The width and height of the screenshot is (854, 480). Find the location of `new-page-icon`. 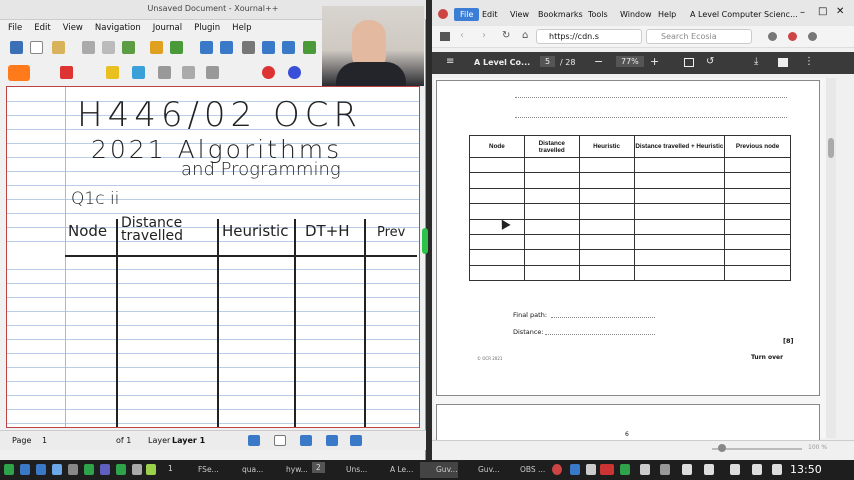

new-page-icon is located at coordinates (36, 47).